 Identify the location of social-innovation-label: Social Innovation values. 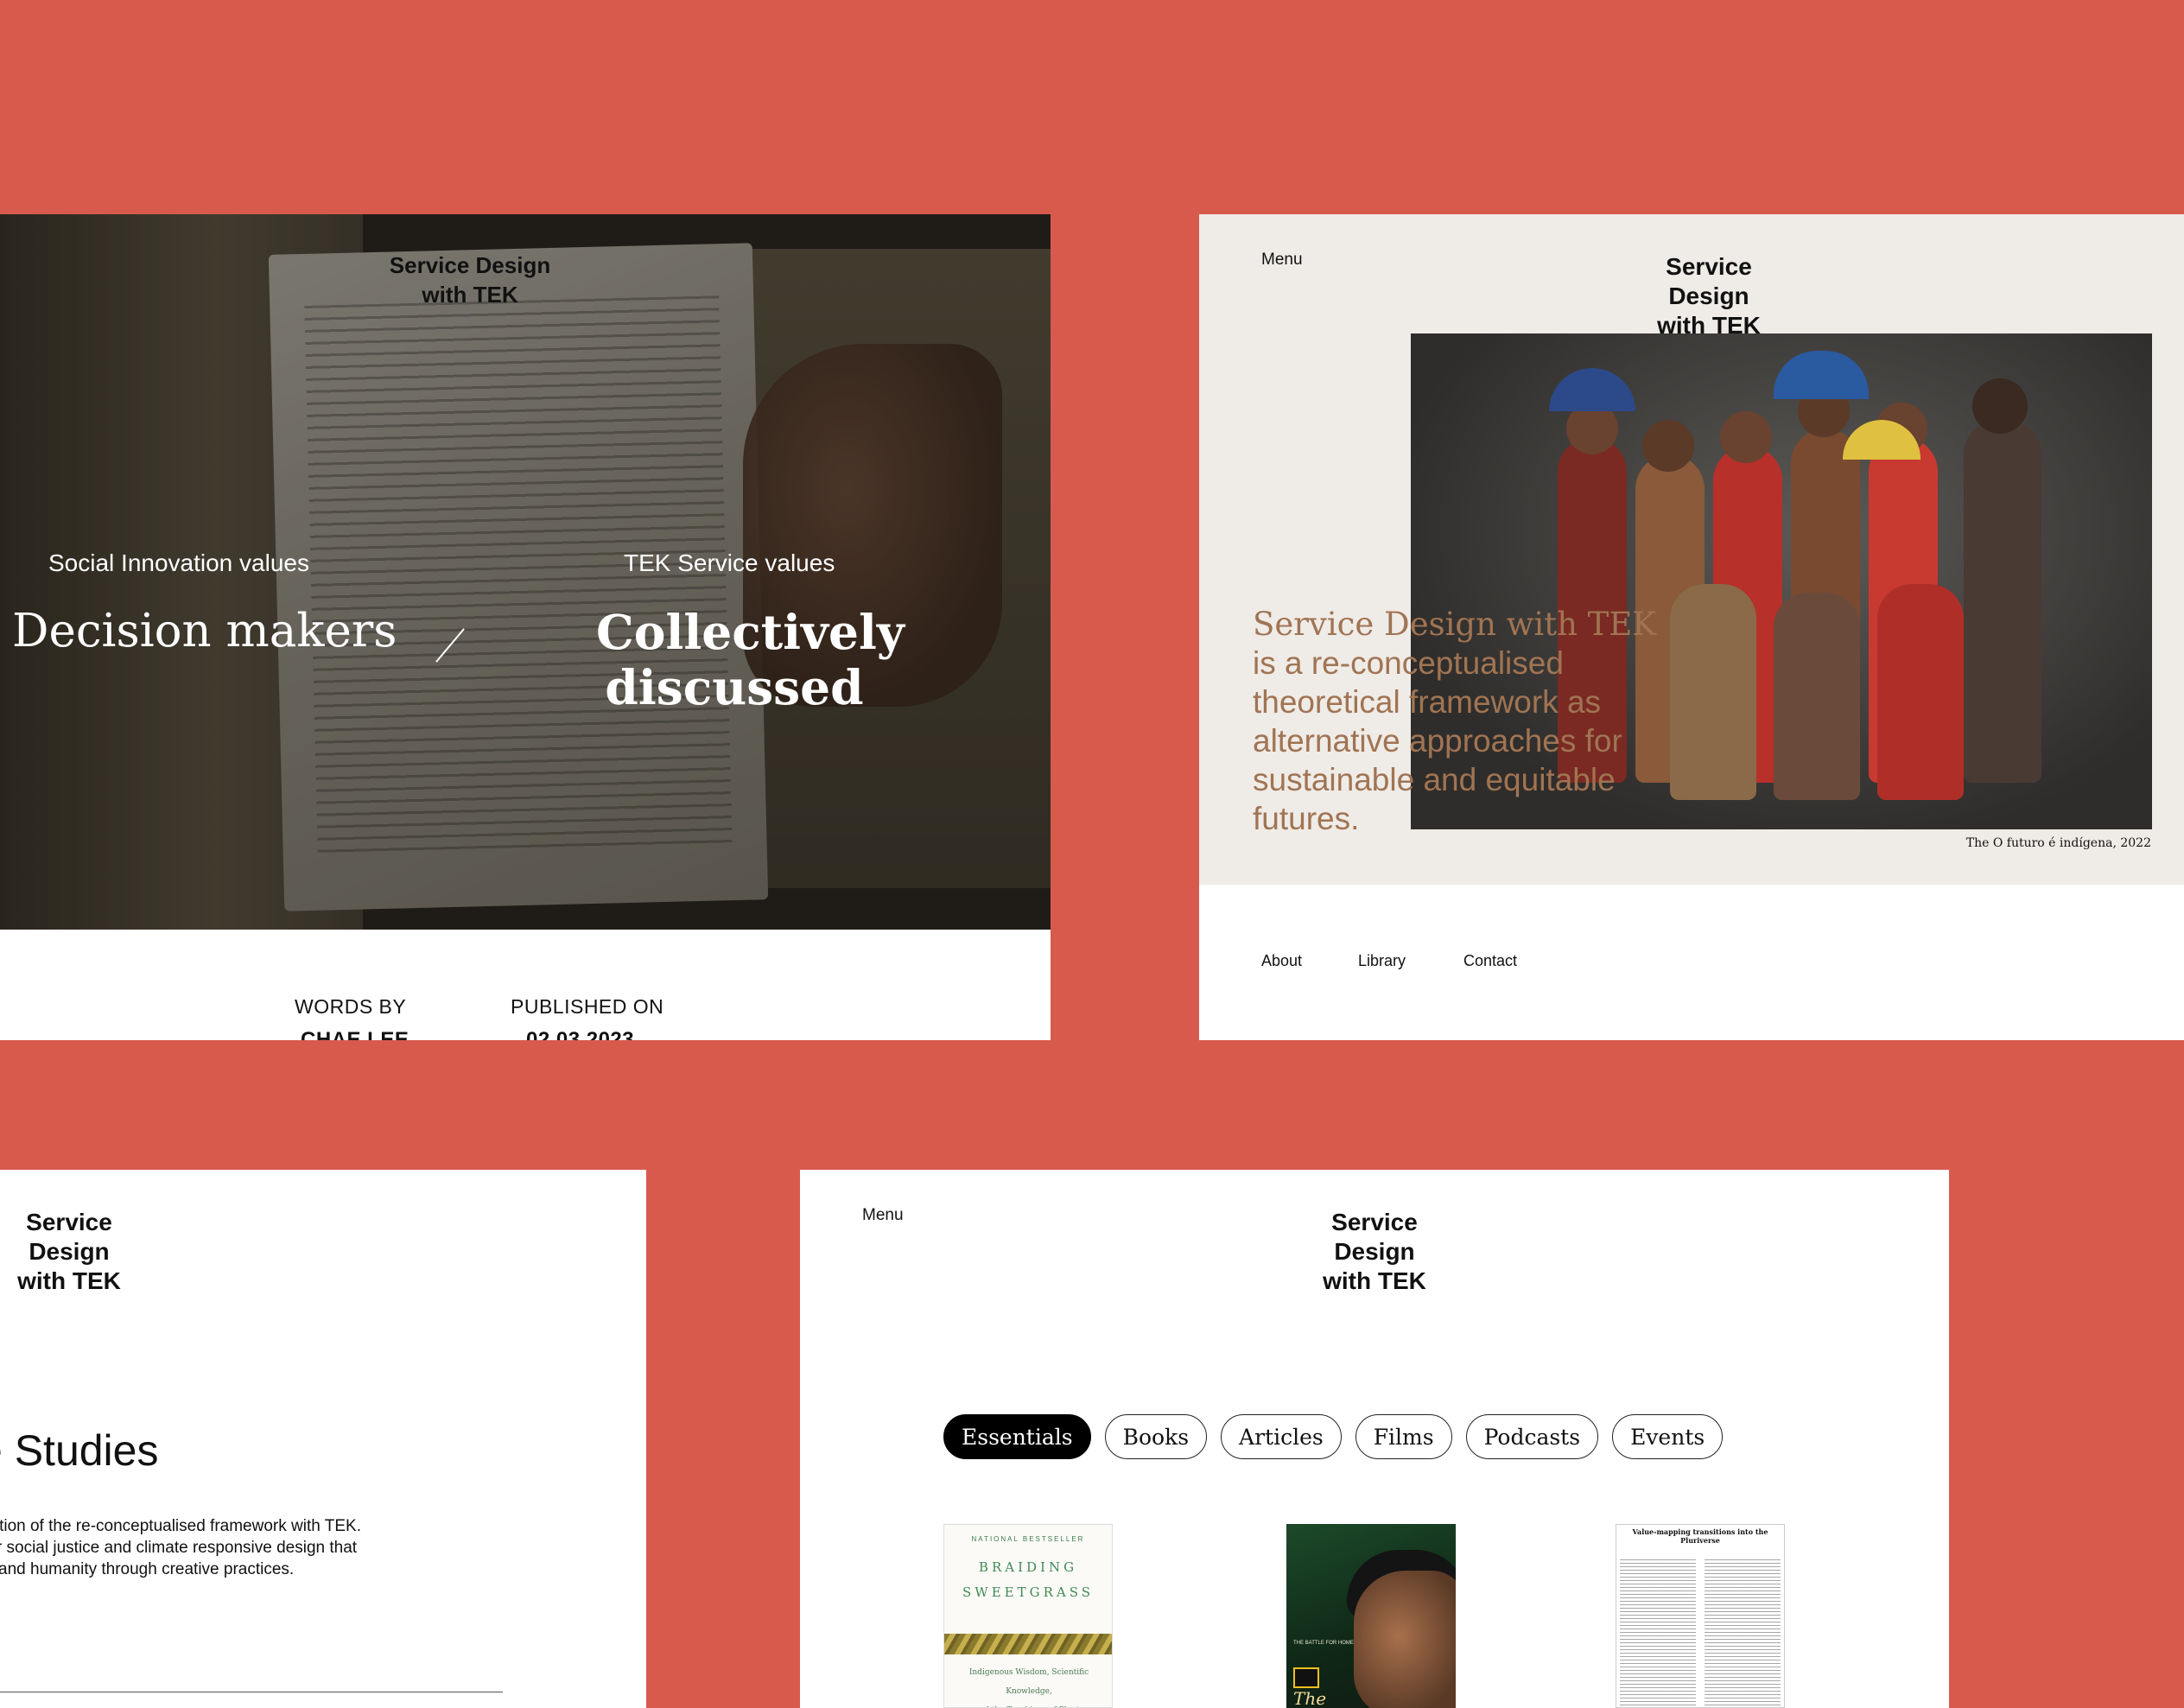
(179, 562).